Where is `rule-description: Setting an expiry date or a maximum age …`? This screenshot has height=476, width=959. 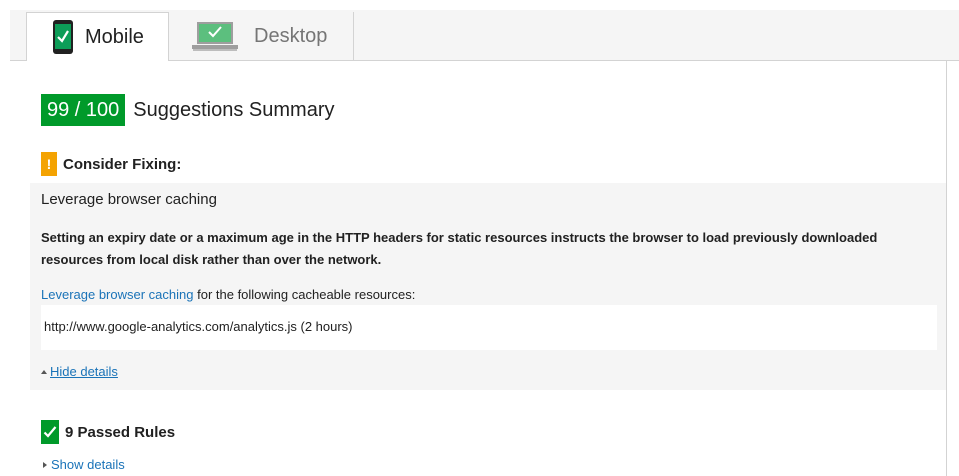
rule-description: Setting an expiry date or a maximum age … is located at coordinates (459, 248).